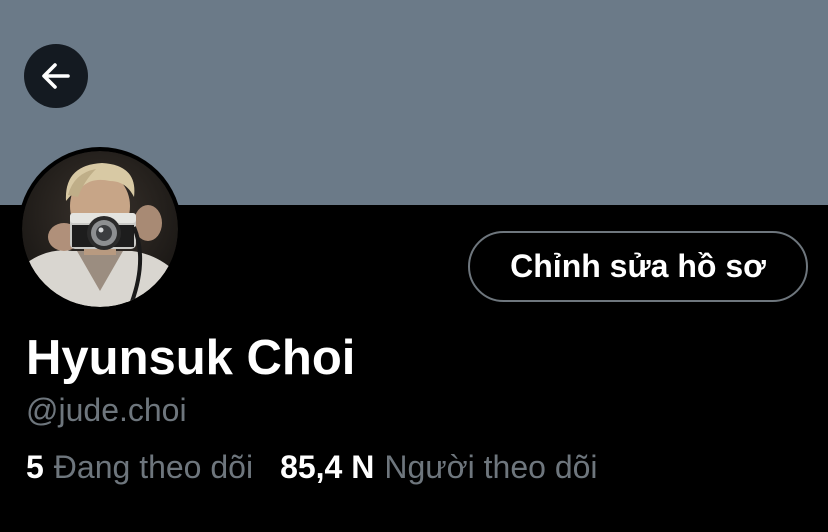  I want to click on avatar, so click(100, 229).